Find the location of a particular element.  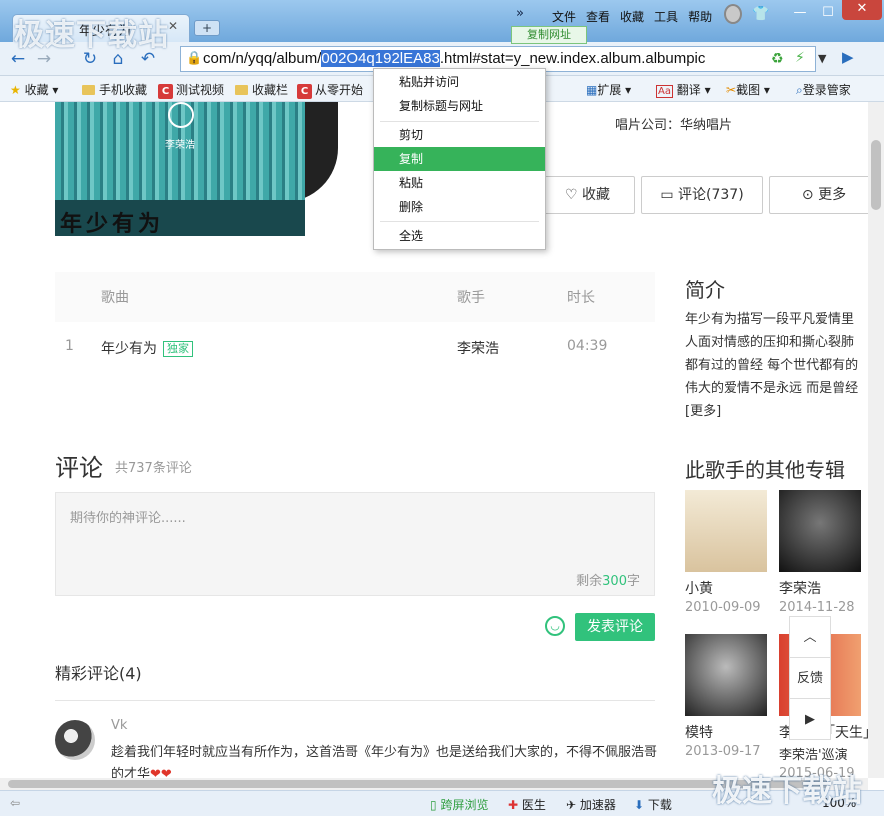

rocket-icon: ✈ is located at coordinates (571, 805).